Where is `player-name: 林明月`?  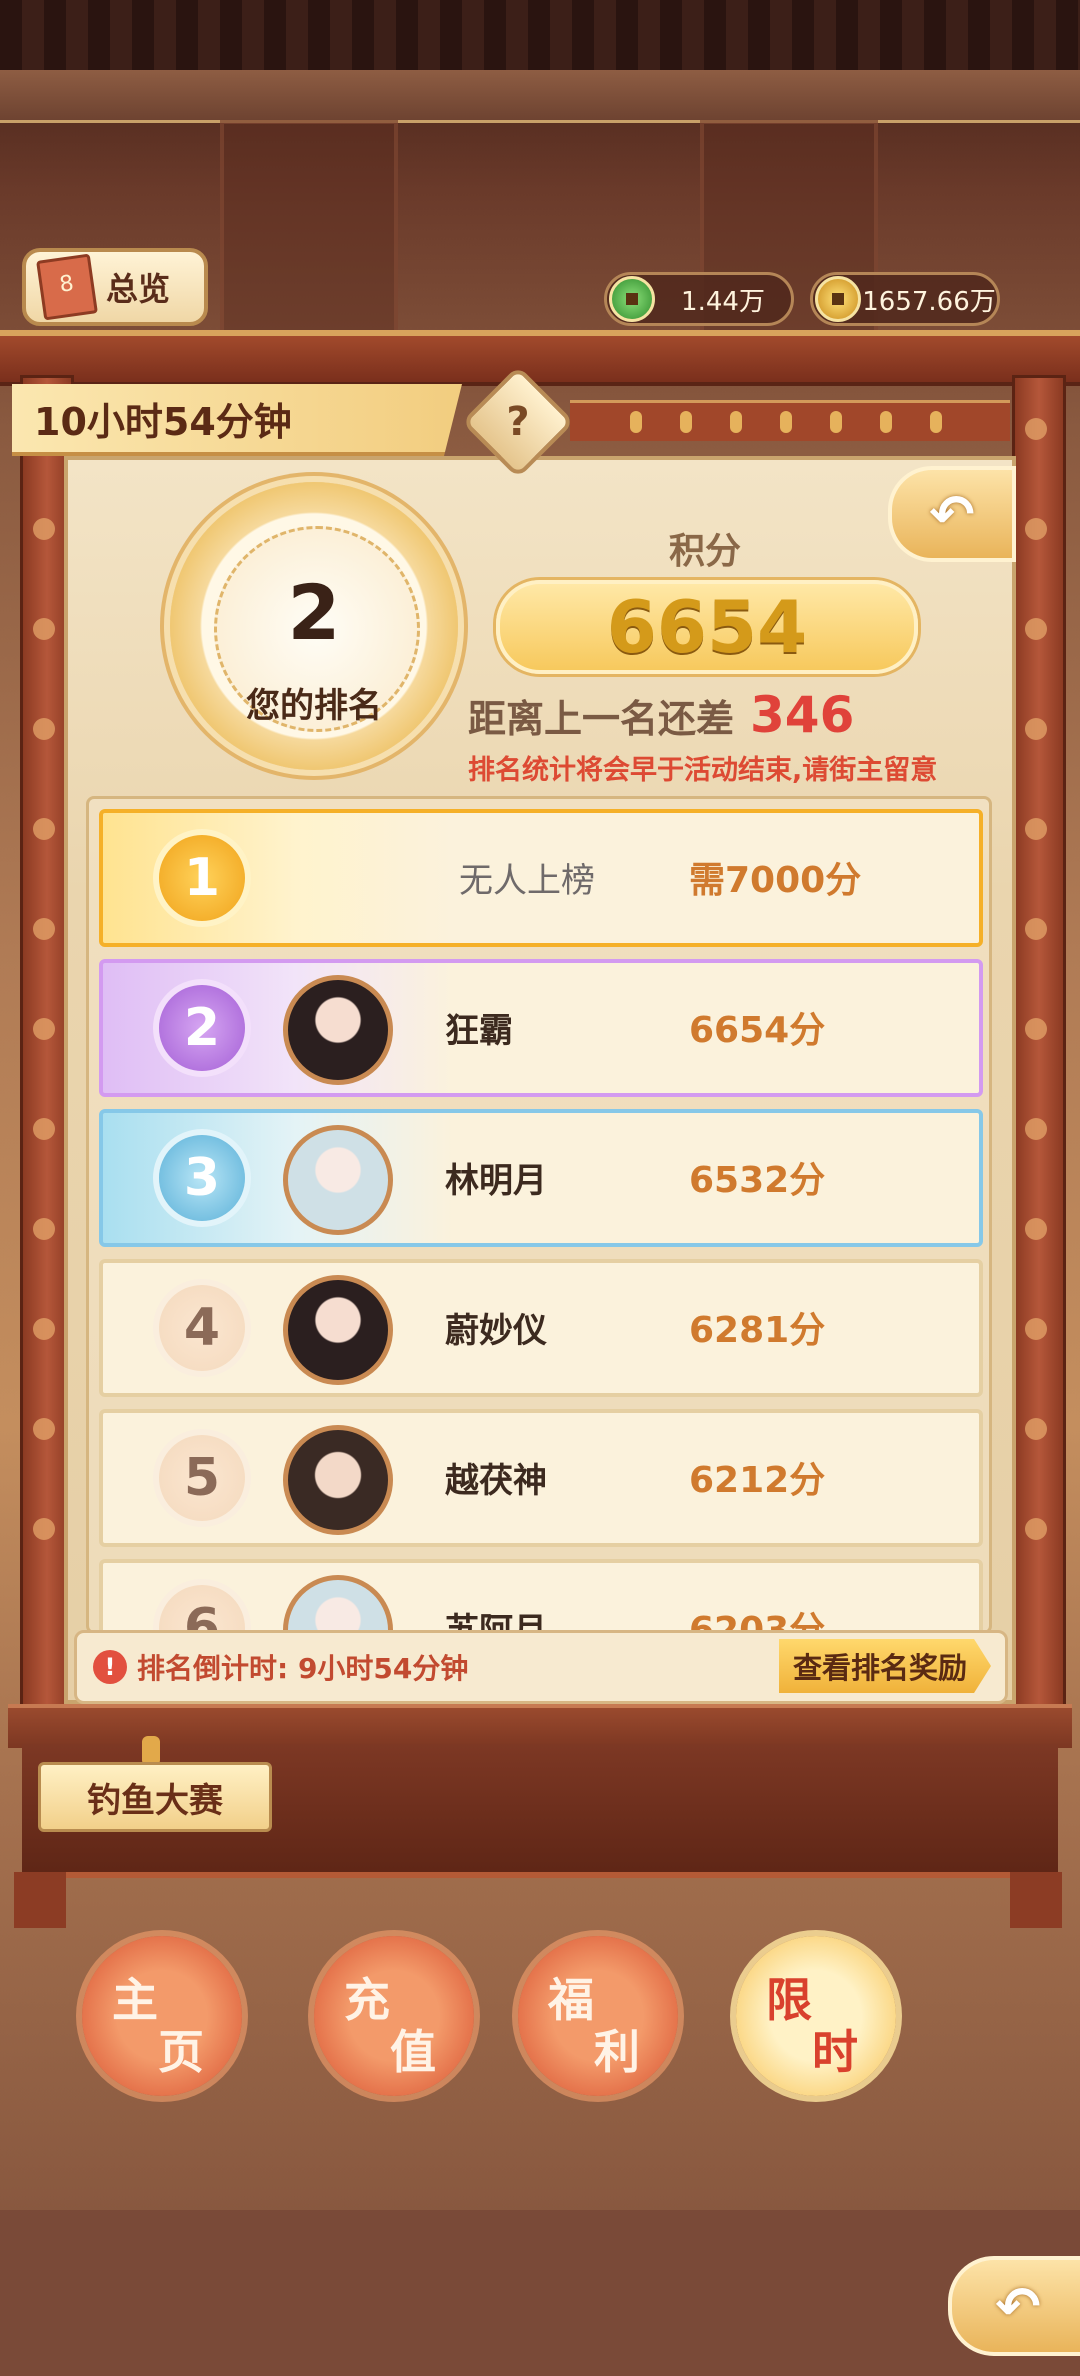
player-name: 林明月 is located at coordinates (496, 1181).